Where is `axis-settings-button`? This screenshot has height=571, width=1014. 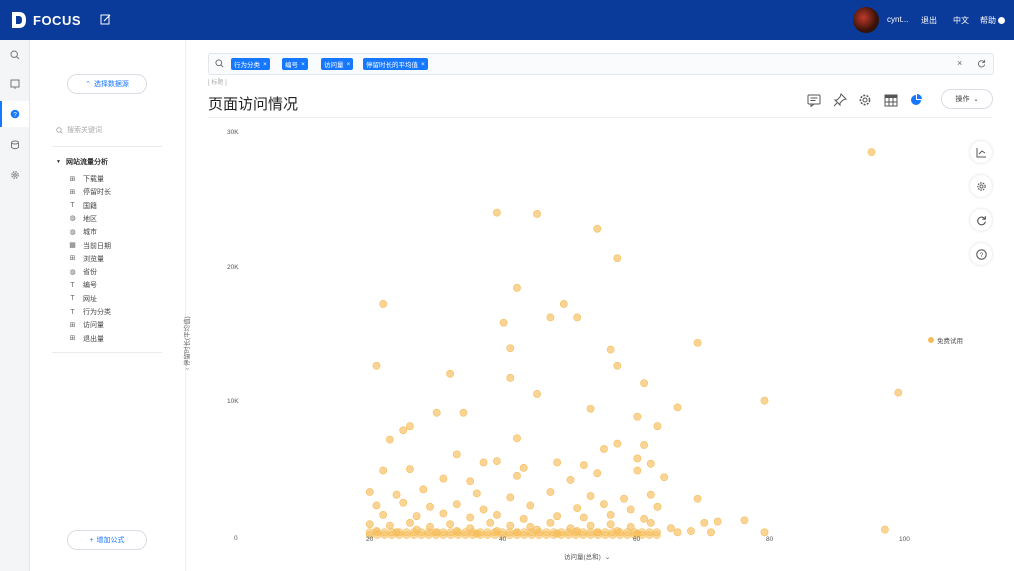
axis-settings-button is located at coordinates (981, 152).